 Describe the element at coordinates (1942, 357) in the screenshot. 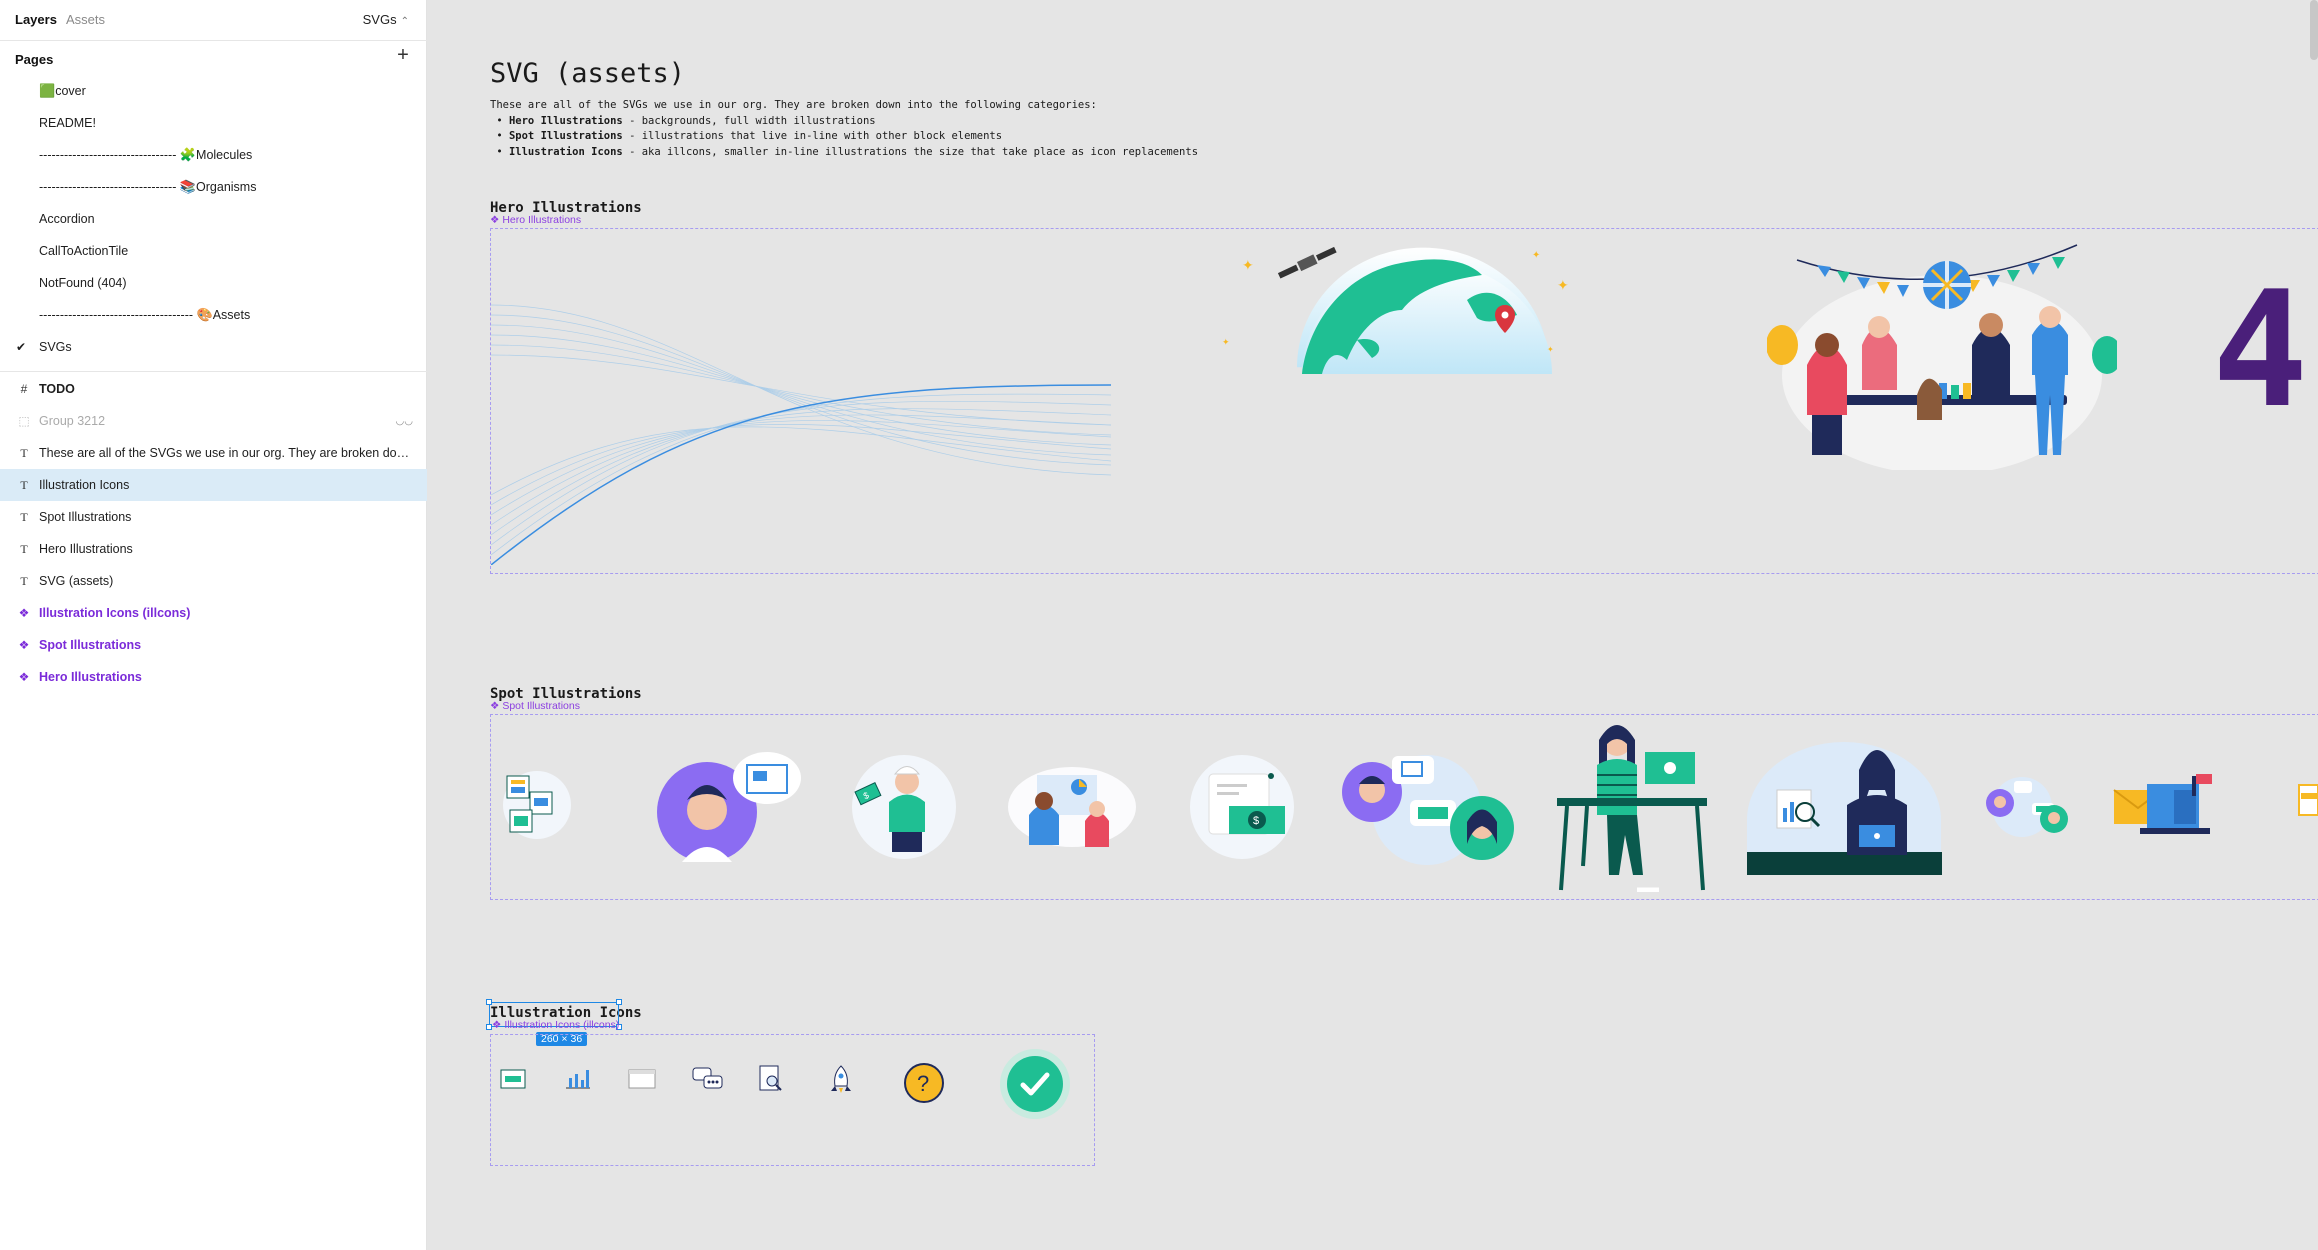

I see `party-hero-illustration` at that location.